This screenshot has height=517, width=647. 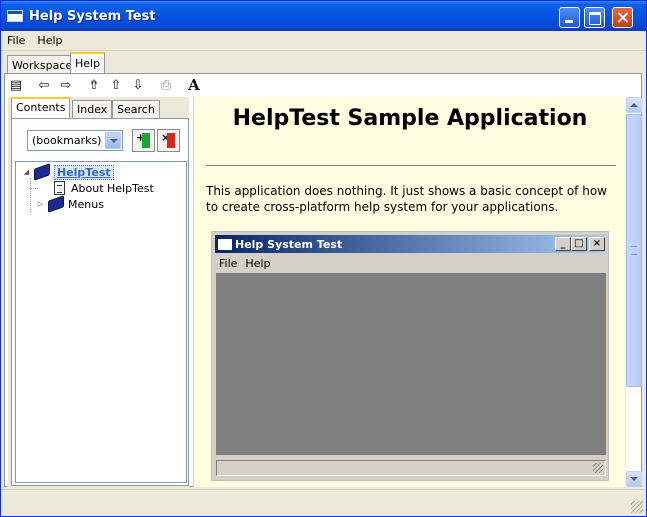 I want to click on tab-search: Search, so click(x=136, y=109).